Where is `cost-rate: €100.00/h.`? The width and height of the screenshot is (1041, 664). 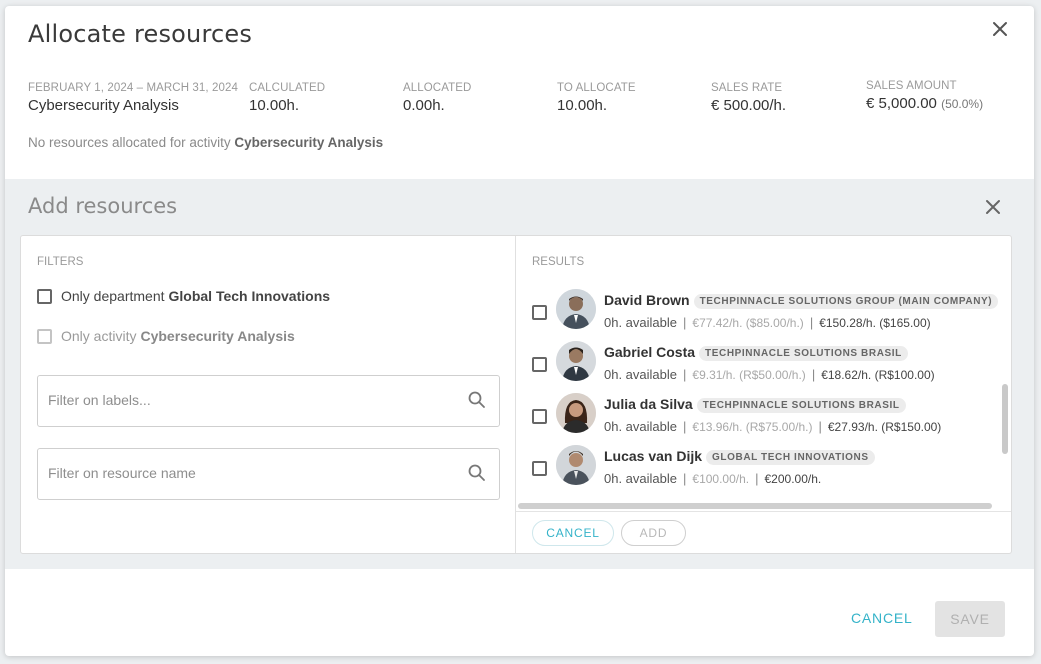
cost-rate: €100.00/h. is located at coordinates (721, 479).